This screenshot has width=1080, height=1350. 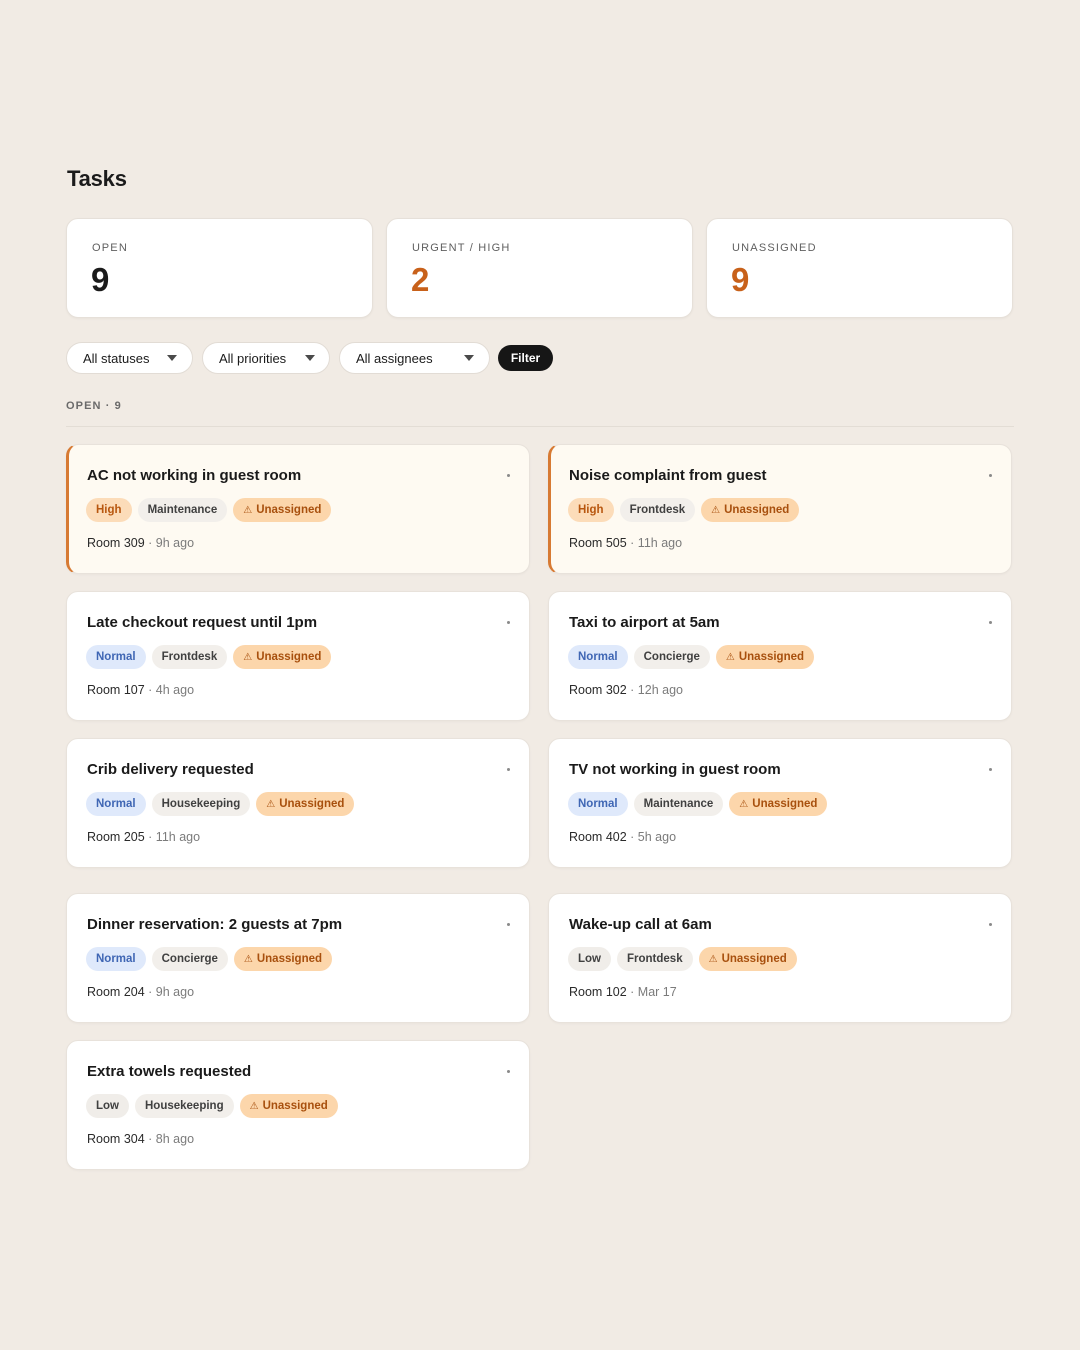 I want to click on task-age: 4h ago, so click(x=175, y=690).